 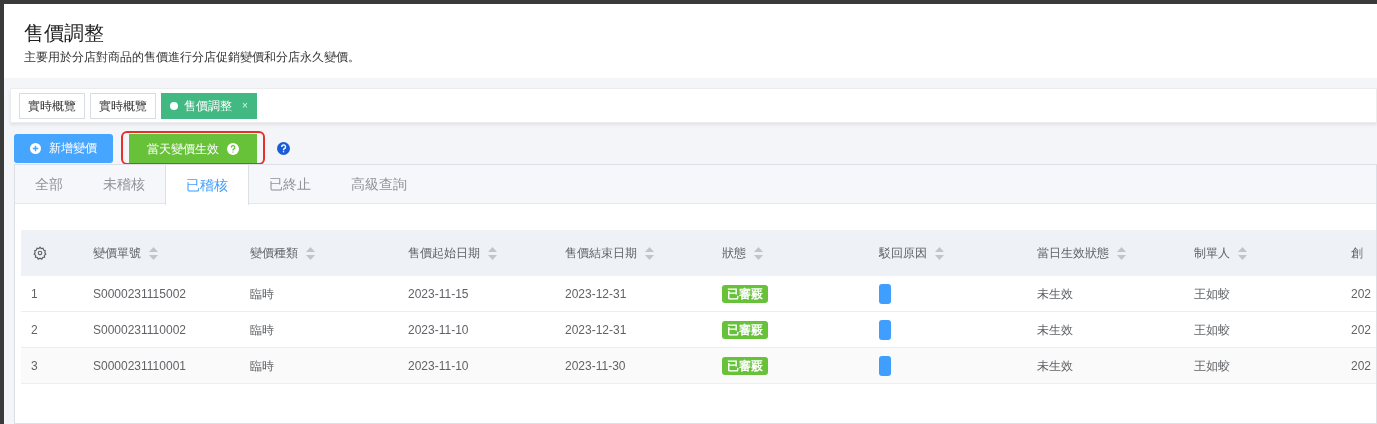 What do you see at coordinates (379, 184) in the screenshot?
I see `status-tab: 高級查詢` at bounding box center [379, 184].